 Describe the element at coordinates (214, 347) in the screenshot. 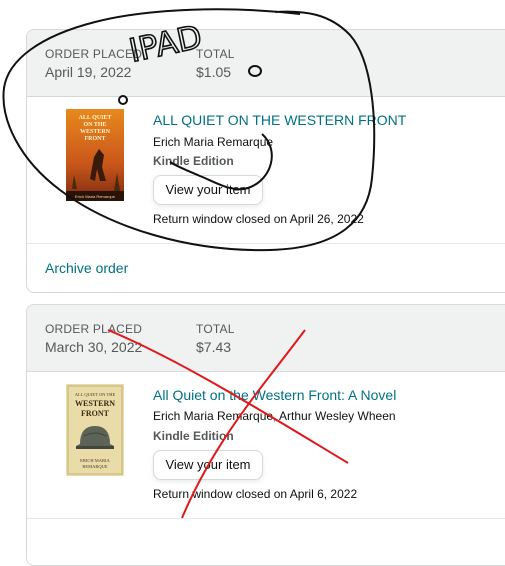

I see `order-total-value: $7.43` at that location.